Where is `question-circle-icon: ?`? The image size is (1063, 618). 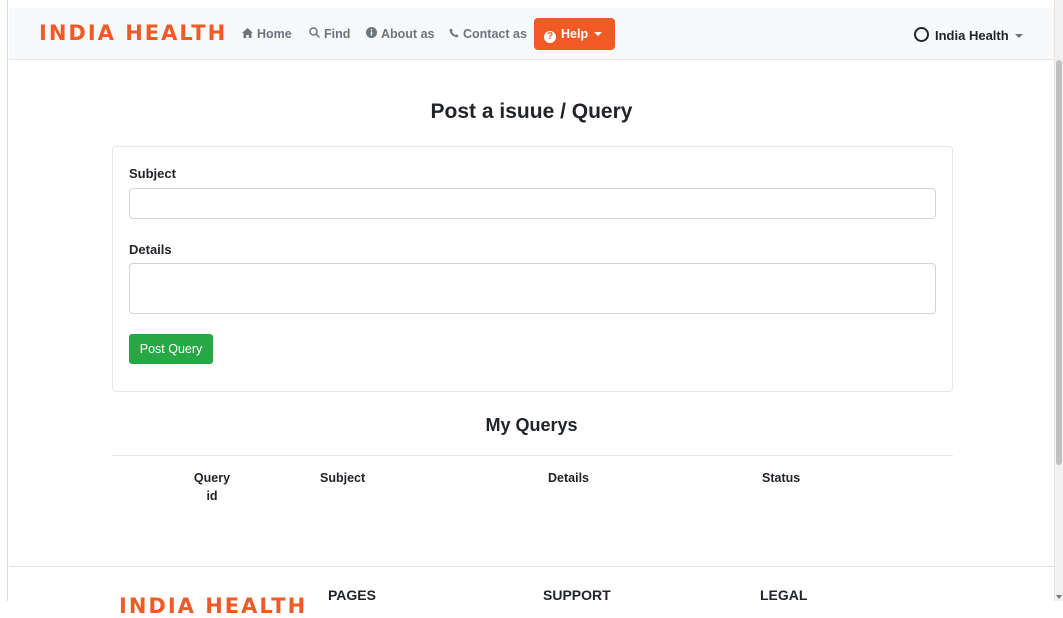 question-circle-icon: ? is located at coordinates (550, 37).